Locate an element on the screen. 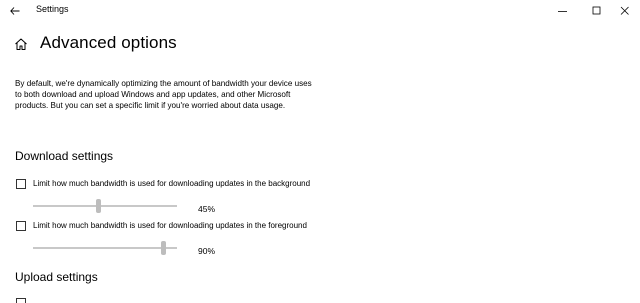 The image size is (640, 303). background-bandwidth-slider is located at coordinates (105, 206).